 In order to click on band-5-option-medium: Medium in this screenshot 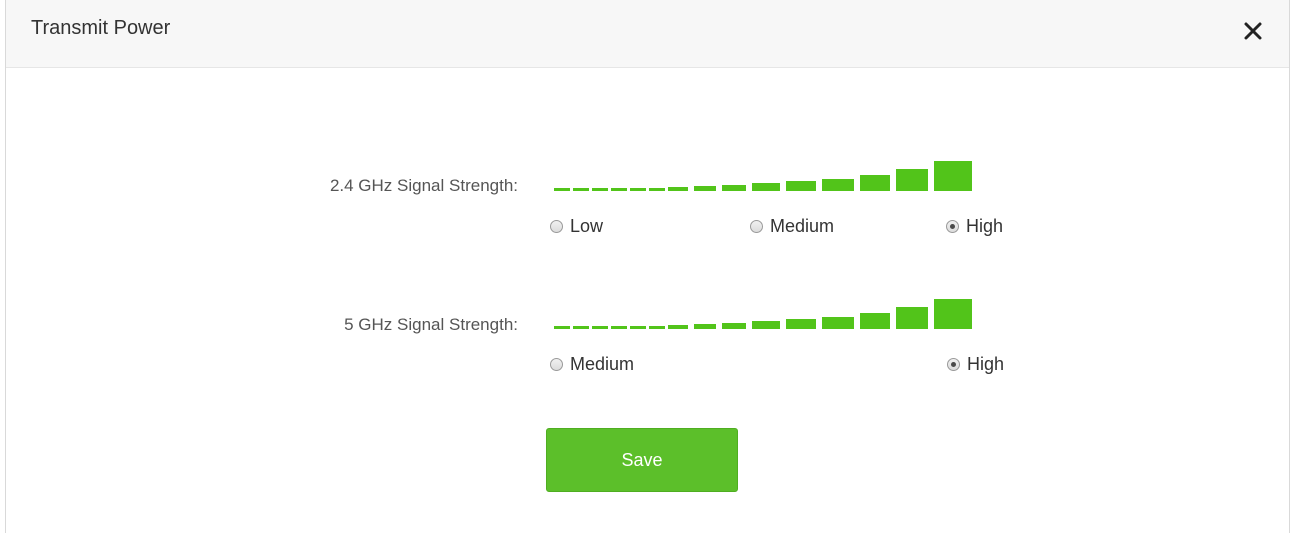, I will do `click(592, 364)`.